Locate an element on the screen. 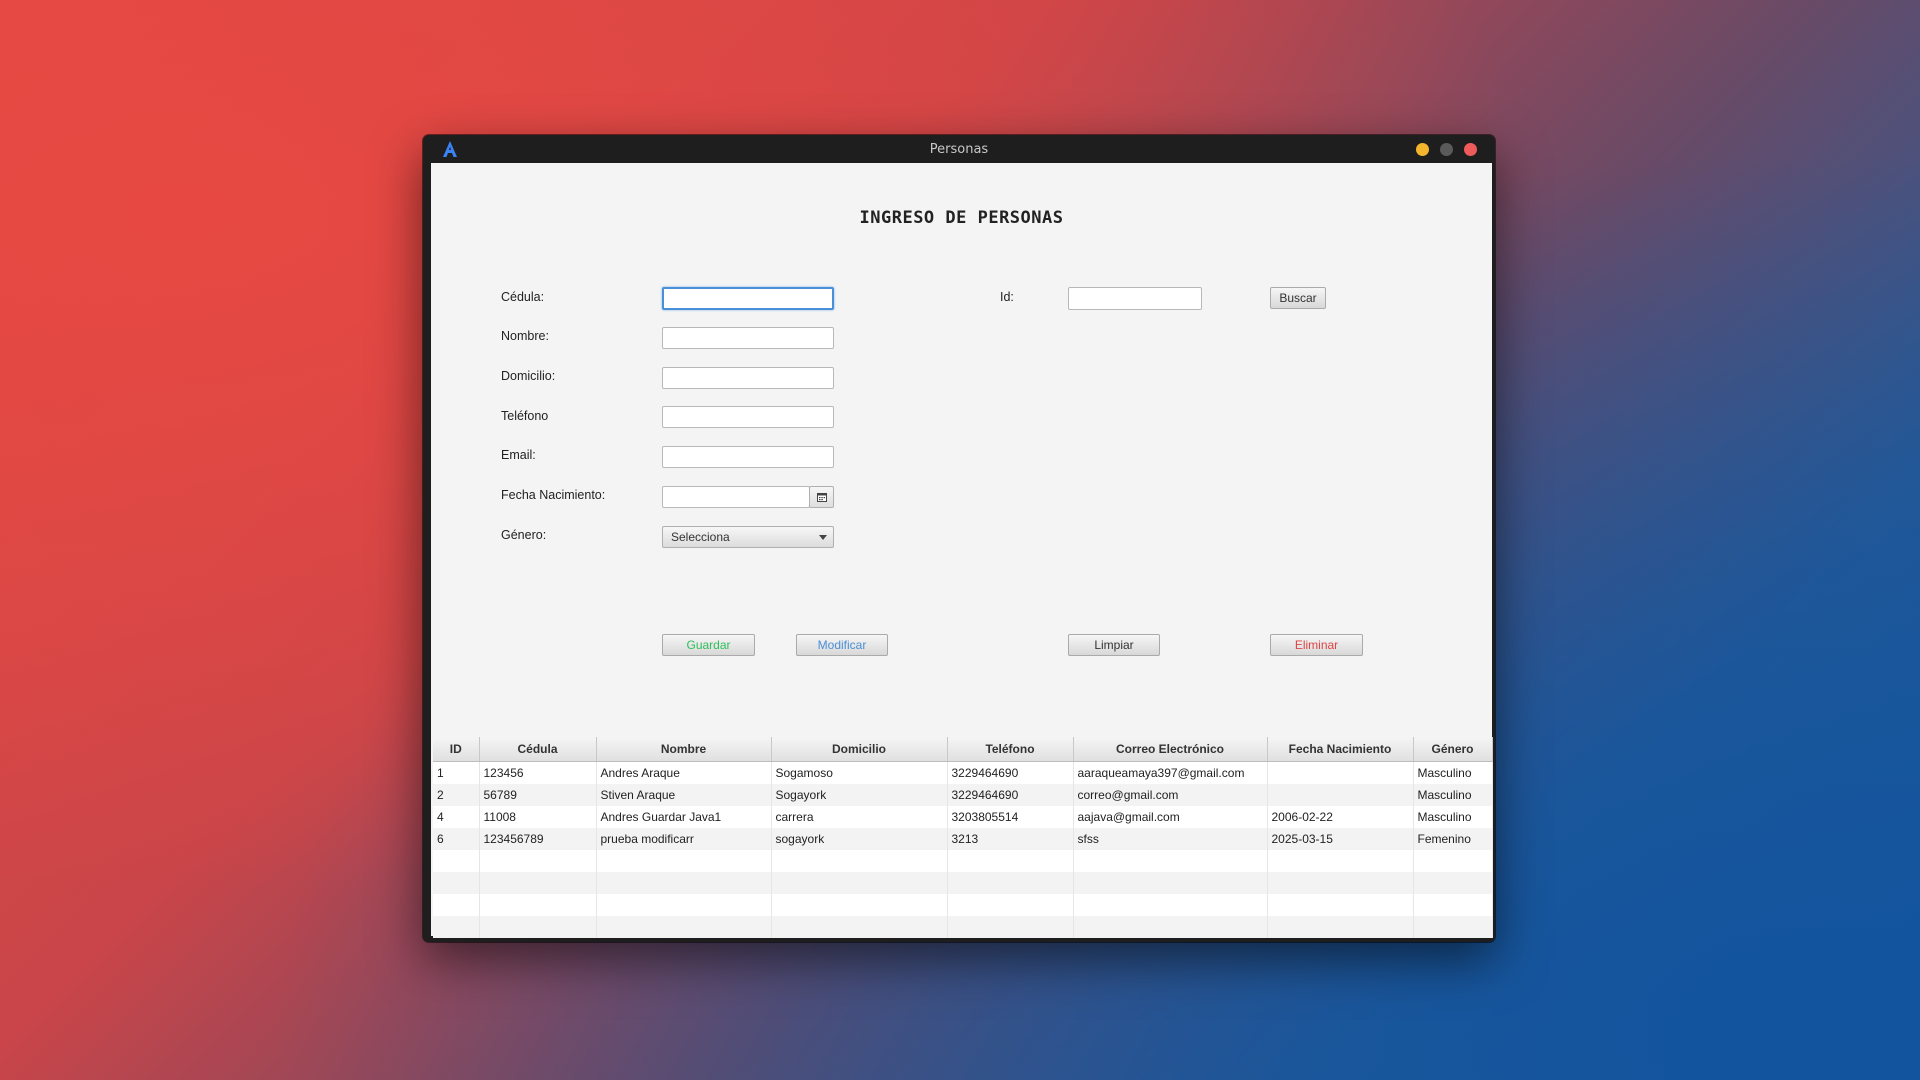 This screenshot has height=1080, width=1920. modificar-button: Modificar is located at coordinates (842, 645).